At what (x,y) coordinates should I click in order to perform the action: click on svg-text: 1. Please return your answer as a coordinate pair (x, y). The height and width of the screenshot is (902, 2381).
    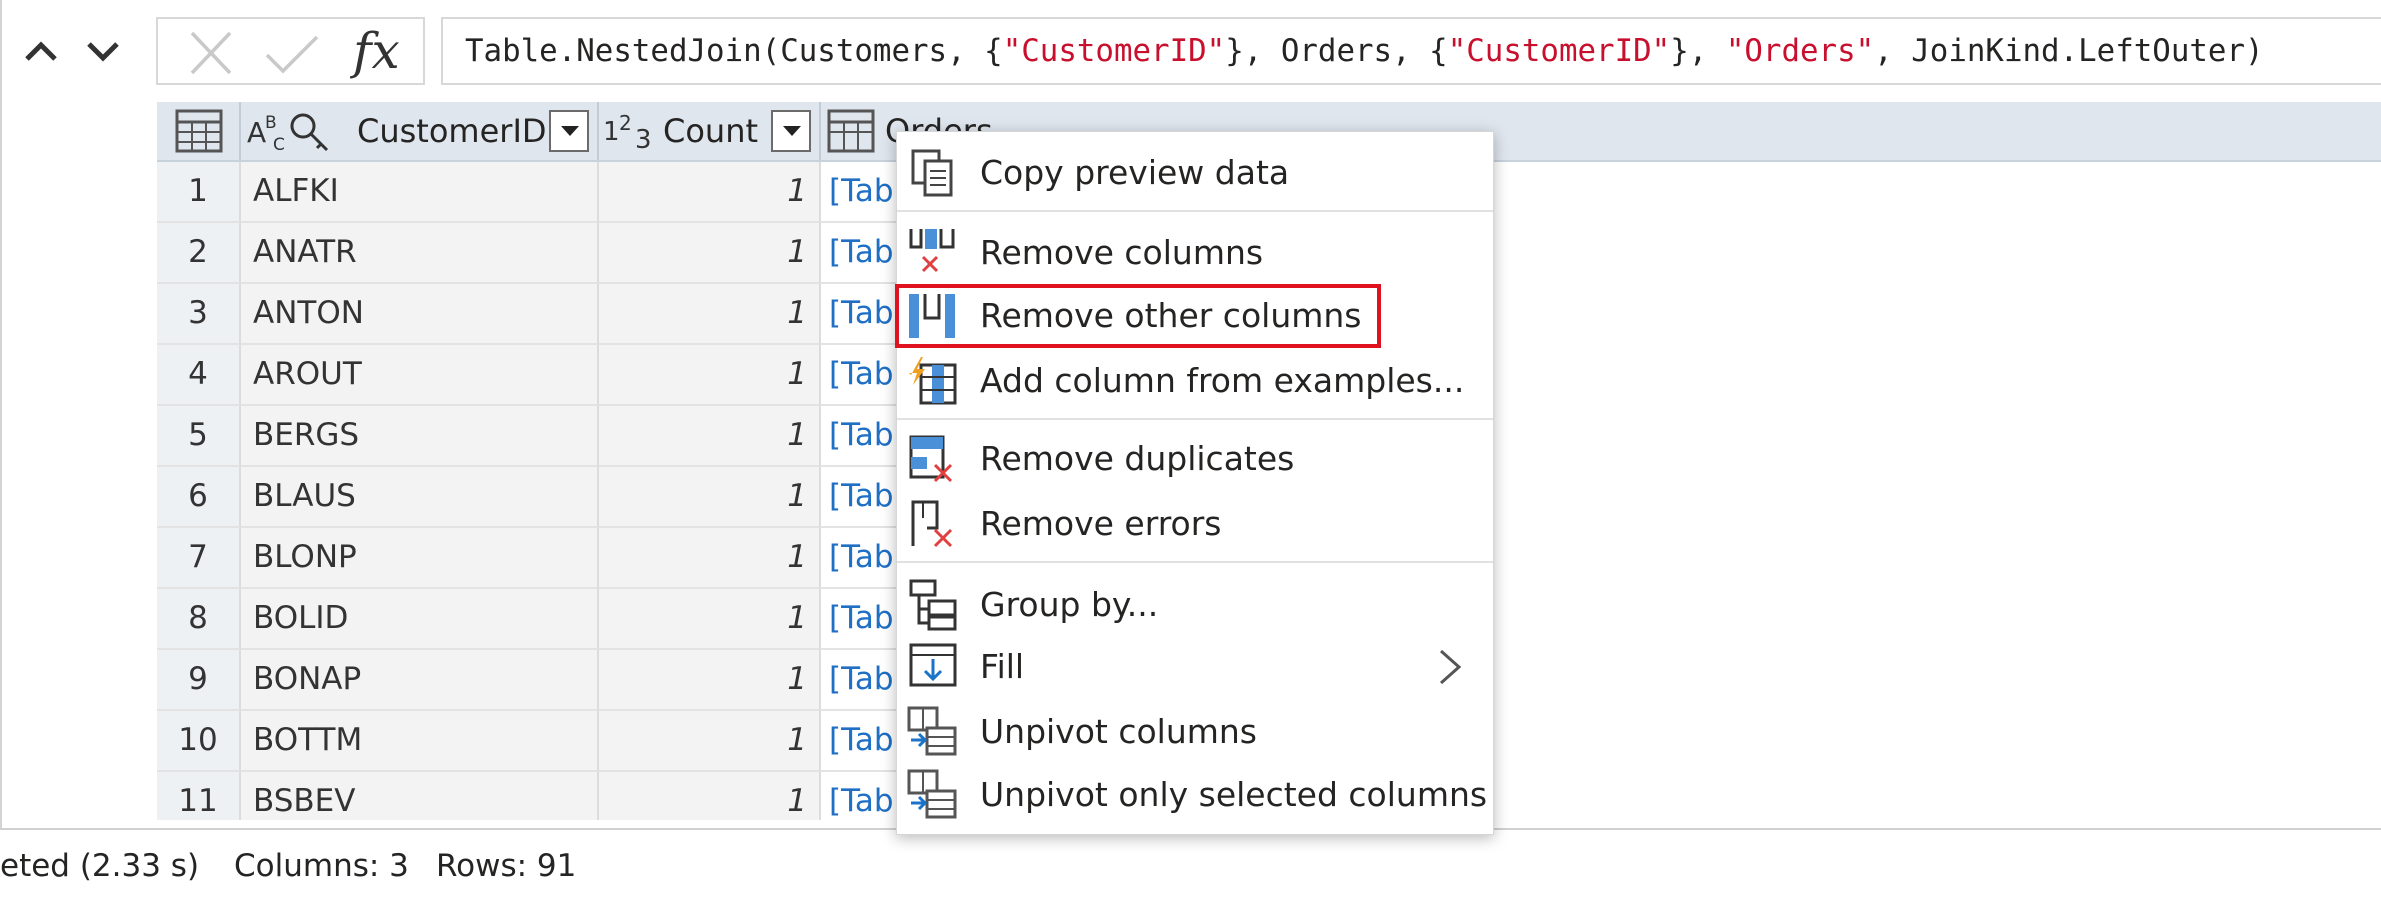
    Looking at the image, I should click on (611, 132).